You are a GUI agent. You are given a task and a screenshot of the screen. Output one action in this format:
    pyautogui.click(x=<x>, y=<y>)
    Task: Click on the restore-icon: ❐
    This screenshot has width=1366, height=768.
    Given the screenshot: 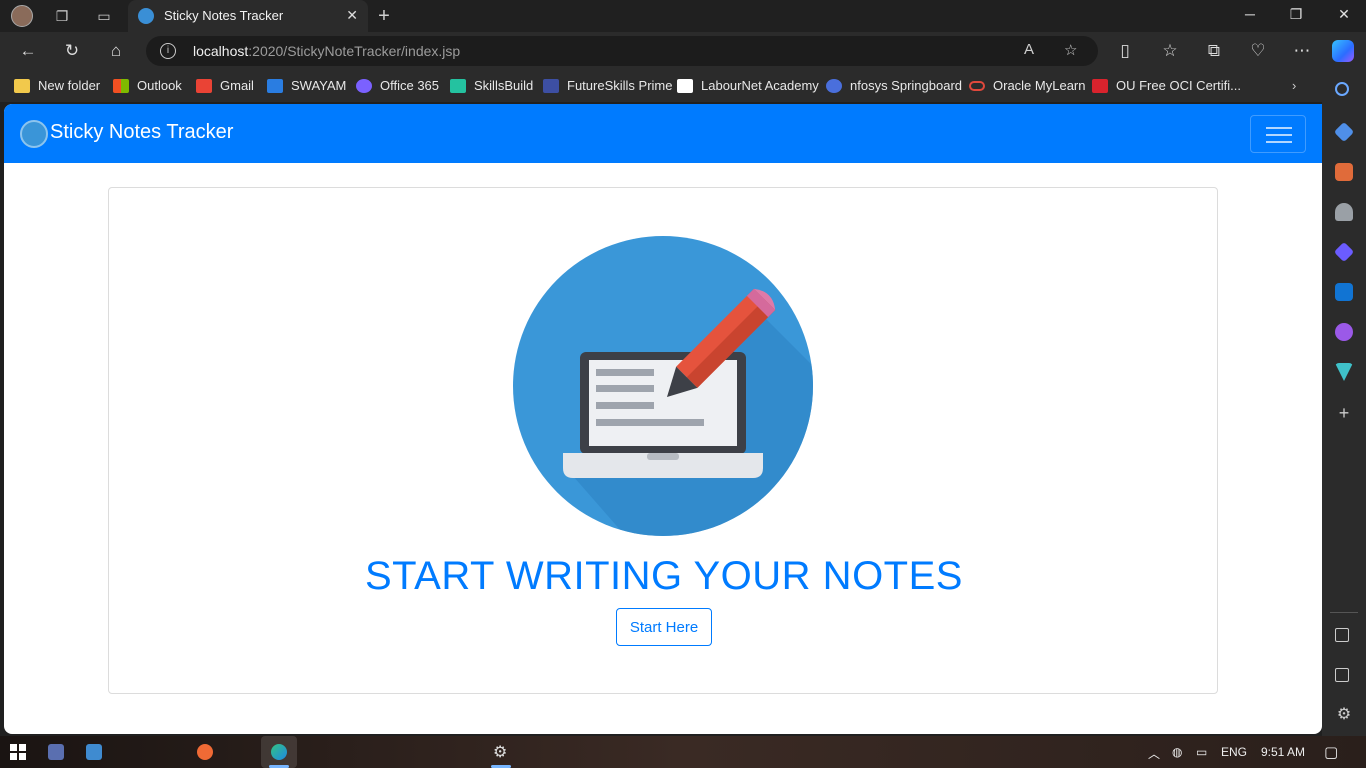 What is the action you would take?
    pyautogui.click(x=1296, y=16)
    